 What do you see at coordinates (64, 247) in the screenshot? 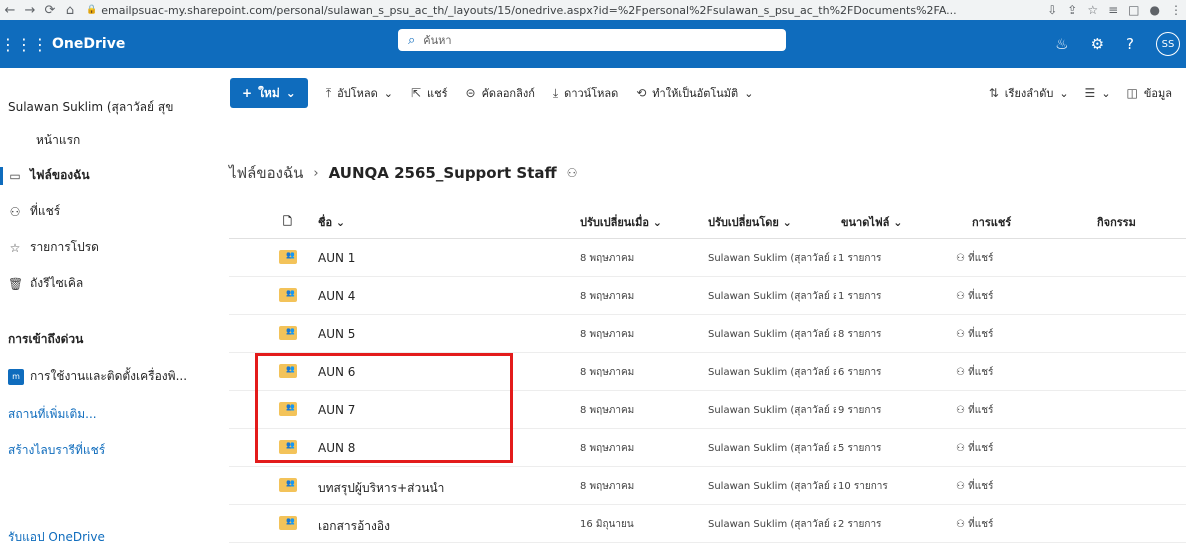
I see `nav-label: รายการโปรด` at bounding box center [64, 247].